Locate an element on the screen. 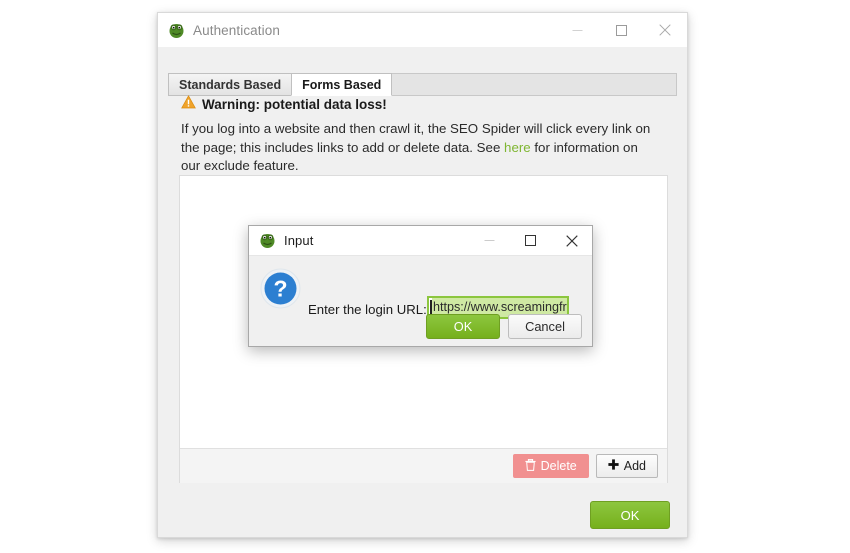  add-button-label: Add is located at coordinates (634, 466).